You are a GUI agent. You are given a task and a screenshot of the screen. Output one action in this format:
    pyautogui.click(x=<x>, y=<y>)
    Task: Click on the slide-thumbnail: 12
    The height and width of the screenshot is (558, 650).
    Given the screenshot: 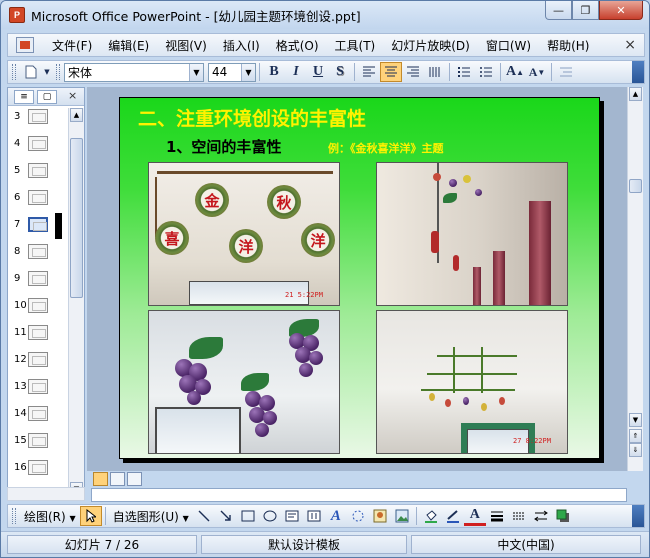 What is the action you would take?
    pyautogui.click(x=38, y=361)
    